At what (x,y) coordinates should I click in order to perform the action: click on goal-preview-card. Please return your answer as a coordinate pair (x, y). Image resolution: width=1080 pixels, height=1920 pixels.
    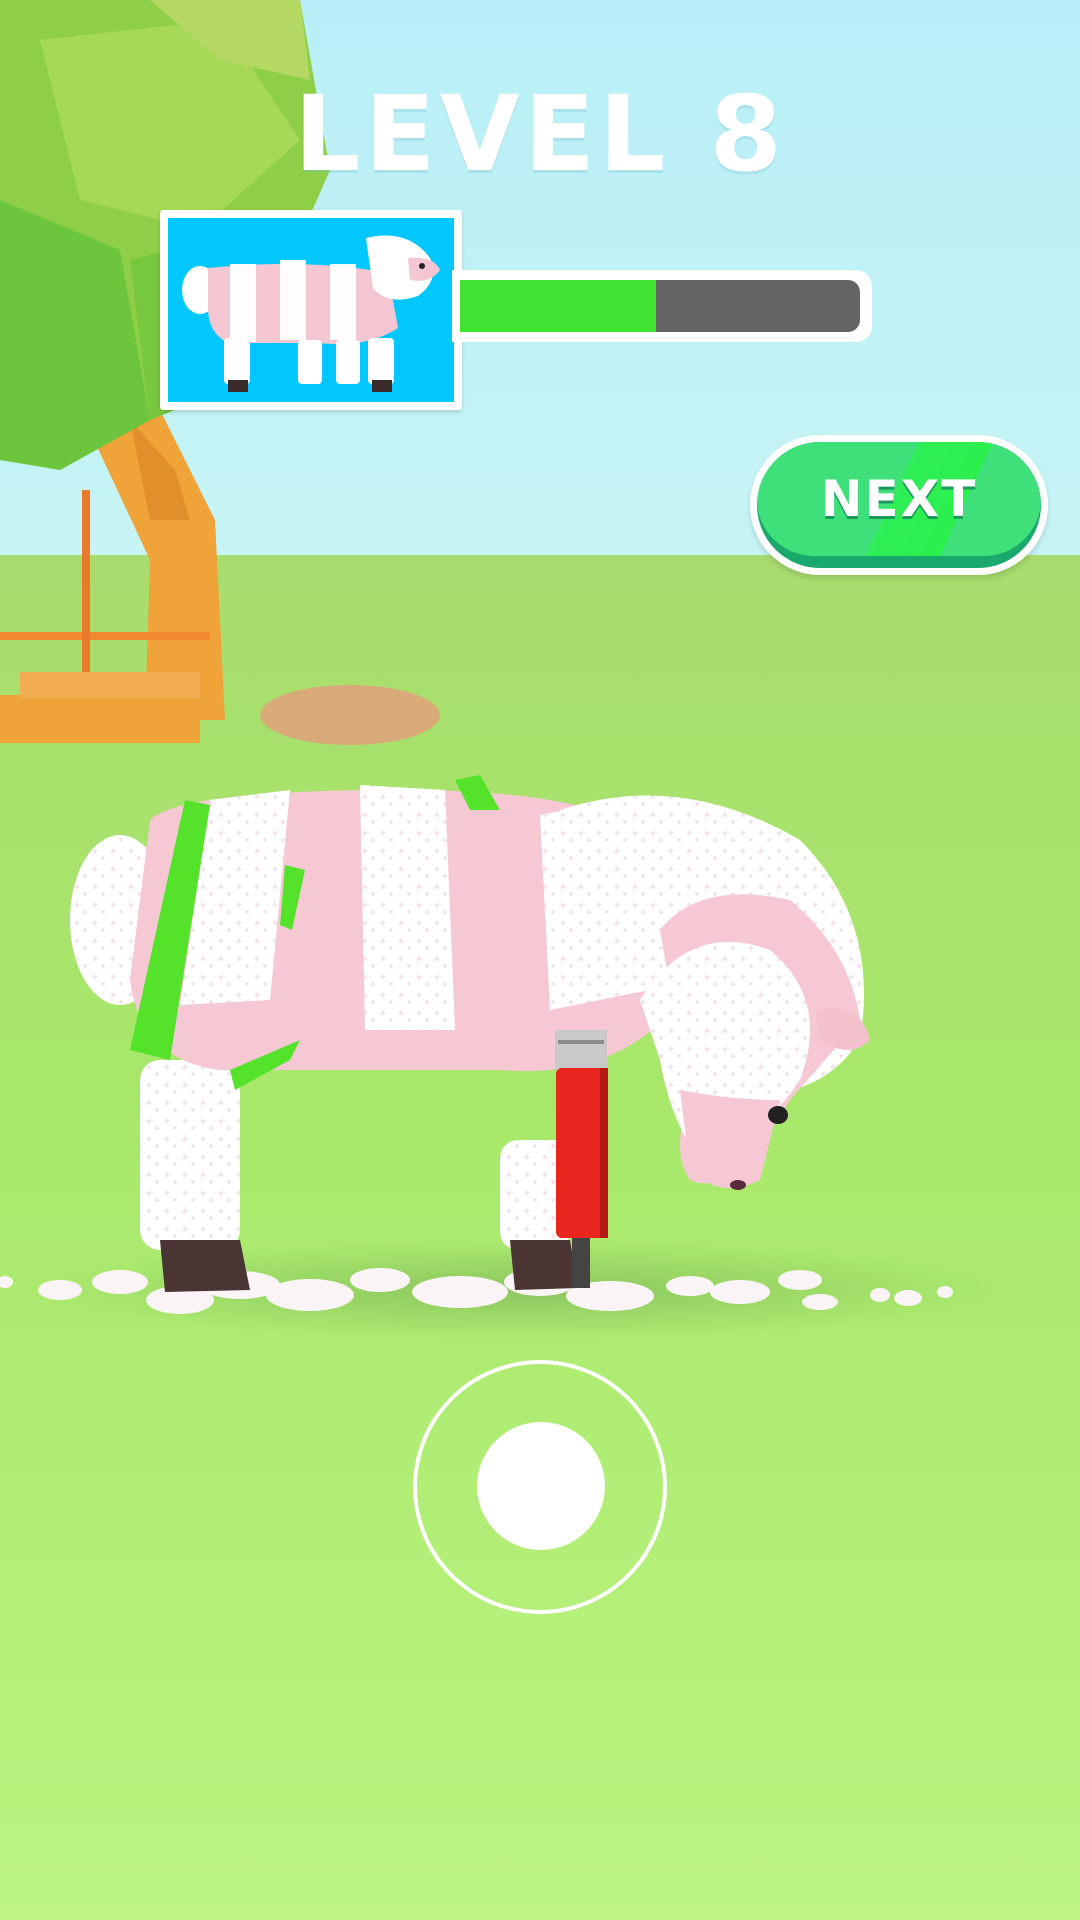
    Looking at the image, I should click on (311, 310).